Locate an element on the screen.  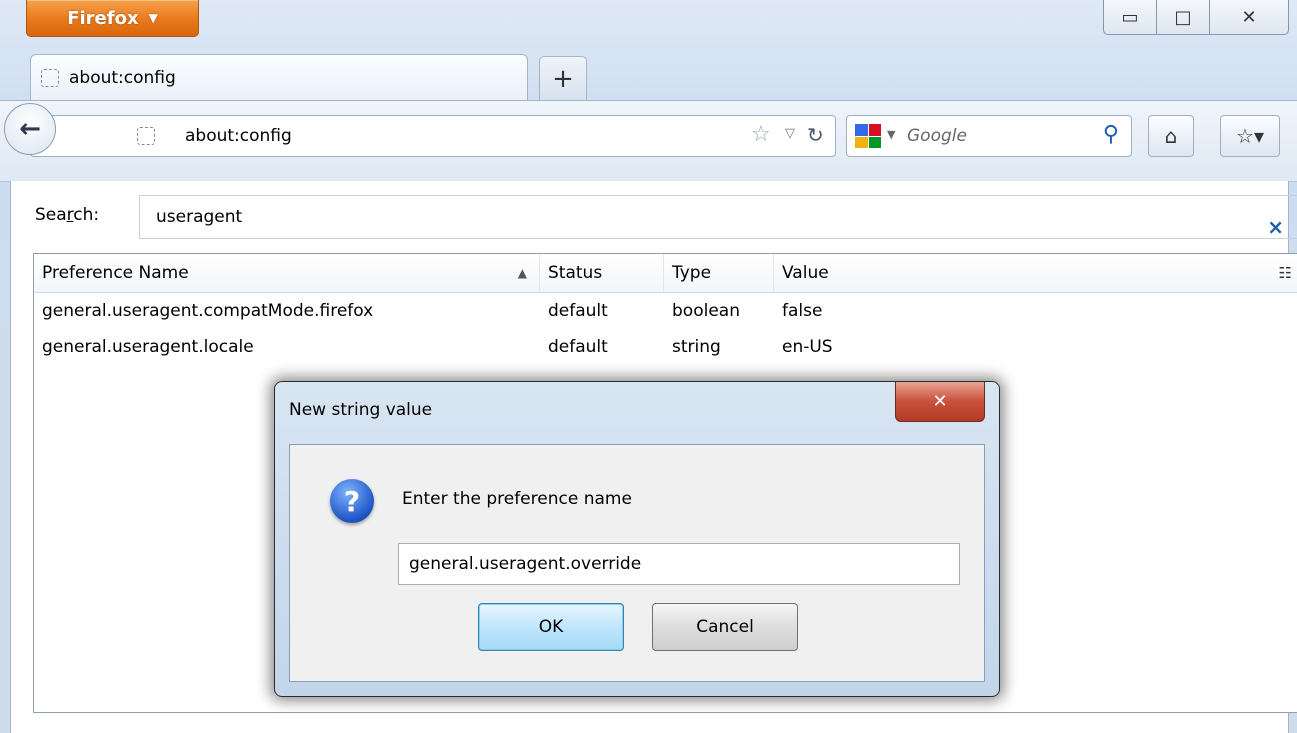
minimize-button: ▭ is located at coordinates (1130, 17).